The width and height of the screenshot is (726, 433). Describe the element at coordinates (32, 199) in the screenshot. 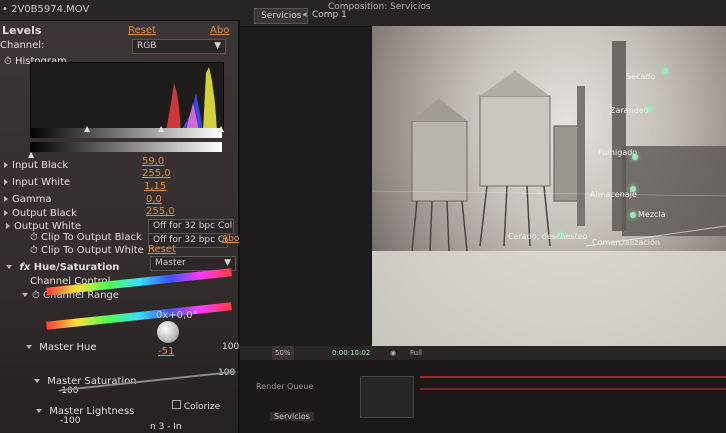

I see `param-label: Gamma` at that location.